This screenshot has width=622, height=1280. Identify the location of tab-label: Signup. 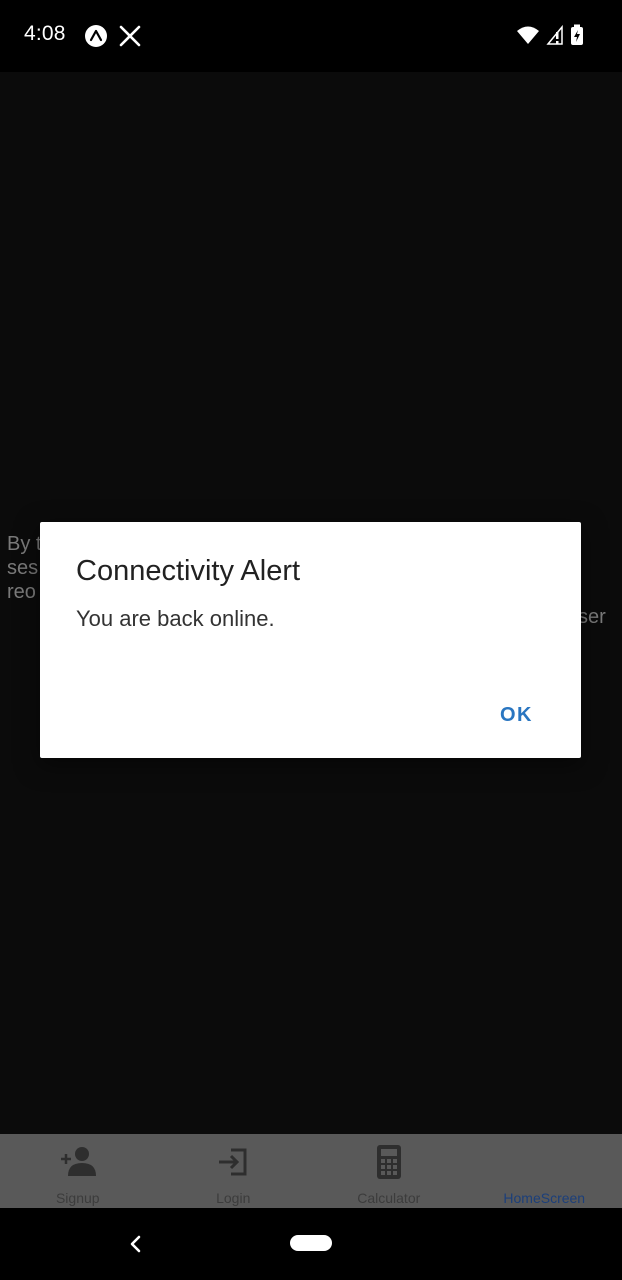
(77, 1198).